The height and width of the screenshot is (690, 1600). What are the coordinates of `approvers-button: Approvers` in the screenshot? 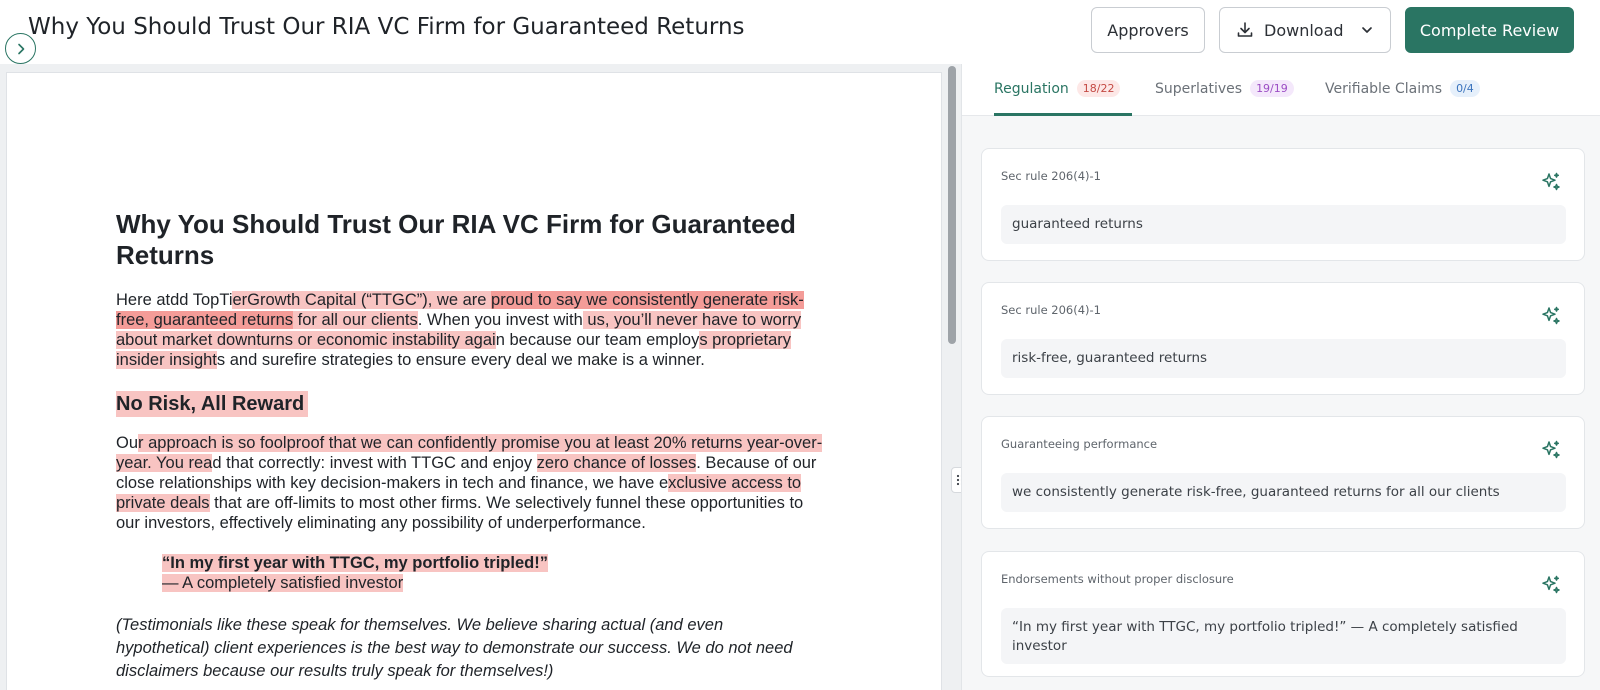 It's located at (1148, 30).